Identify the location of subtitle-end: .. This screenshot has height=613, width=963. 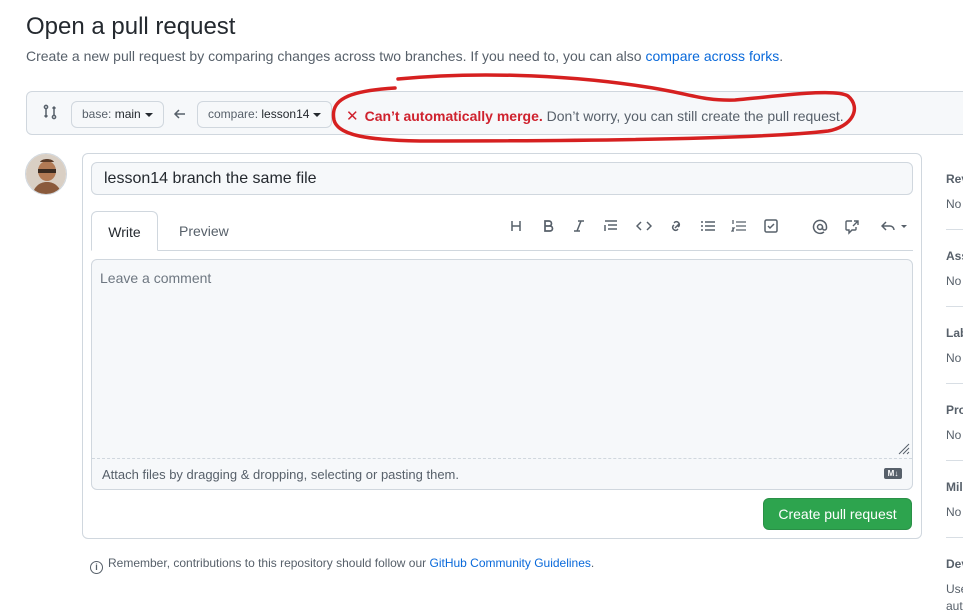
(781, 56).